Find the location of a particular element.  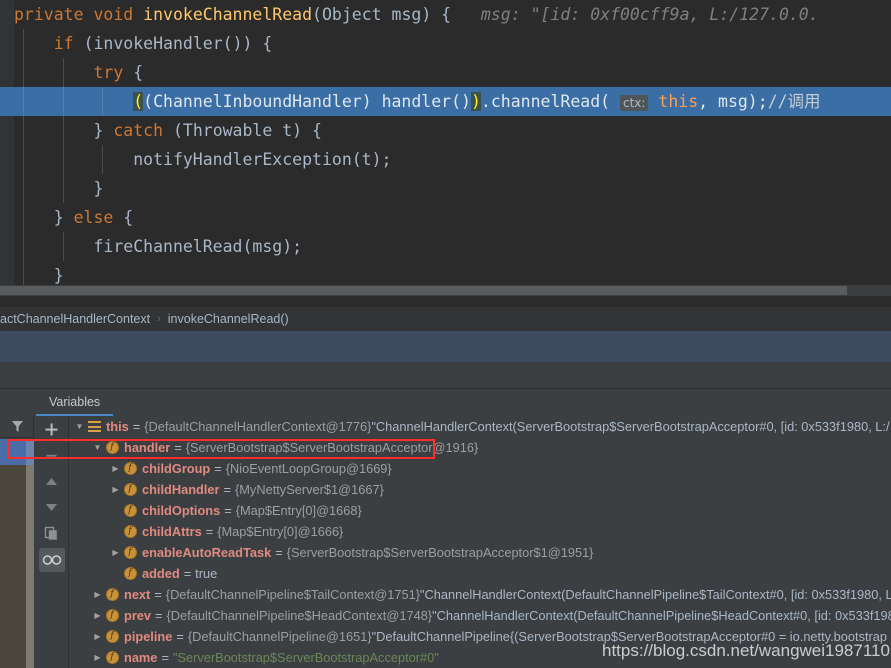

watches-toggle-button is located at coordinates (51, 560).